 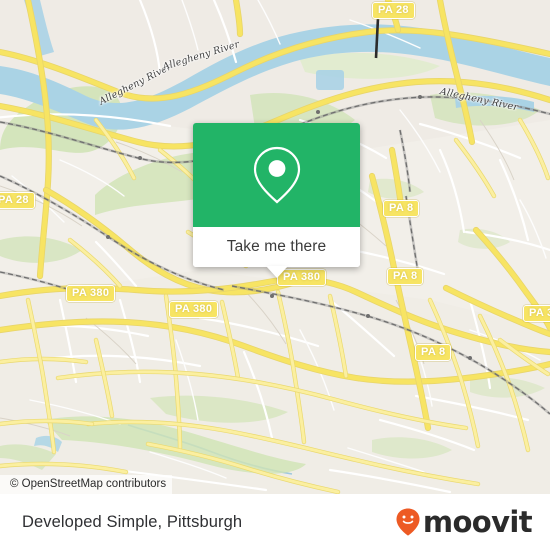 I want to click on bottom-bar: Developed Simple, Pittsburgh moovit, so click(x=275, y=522).